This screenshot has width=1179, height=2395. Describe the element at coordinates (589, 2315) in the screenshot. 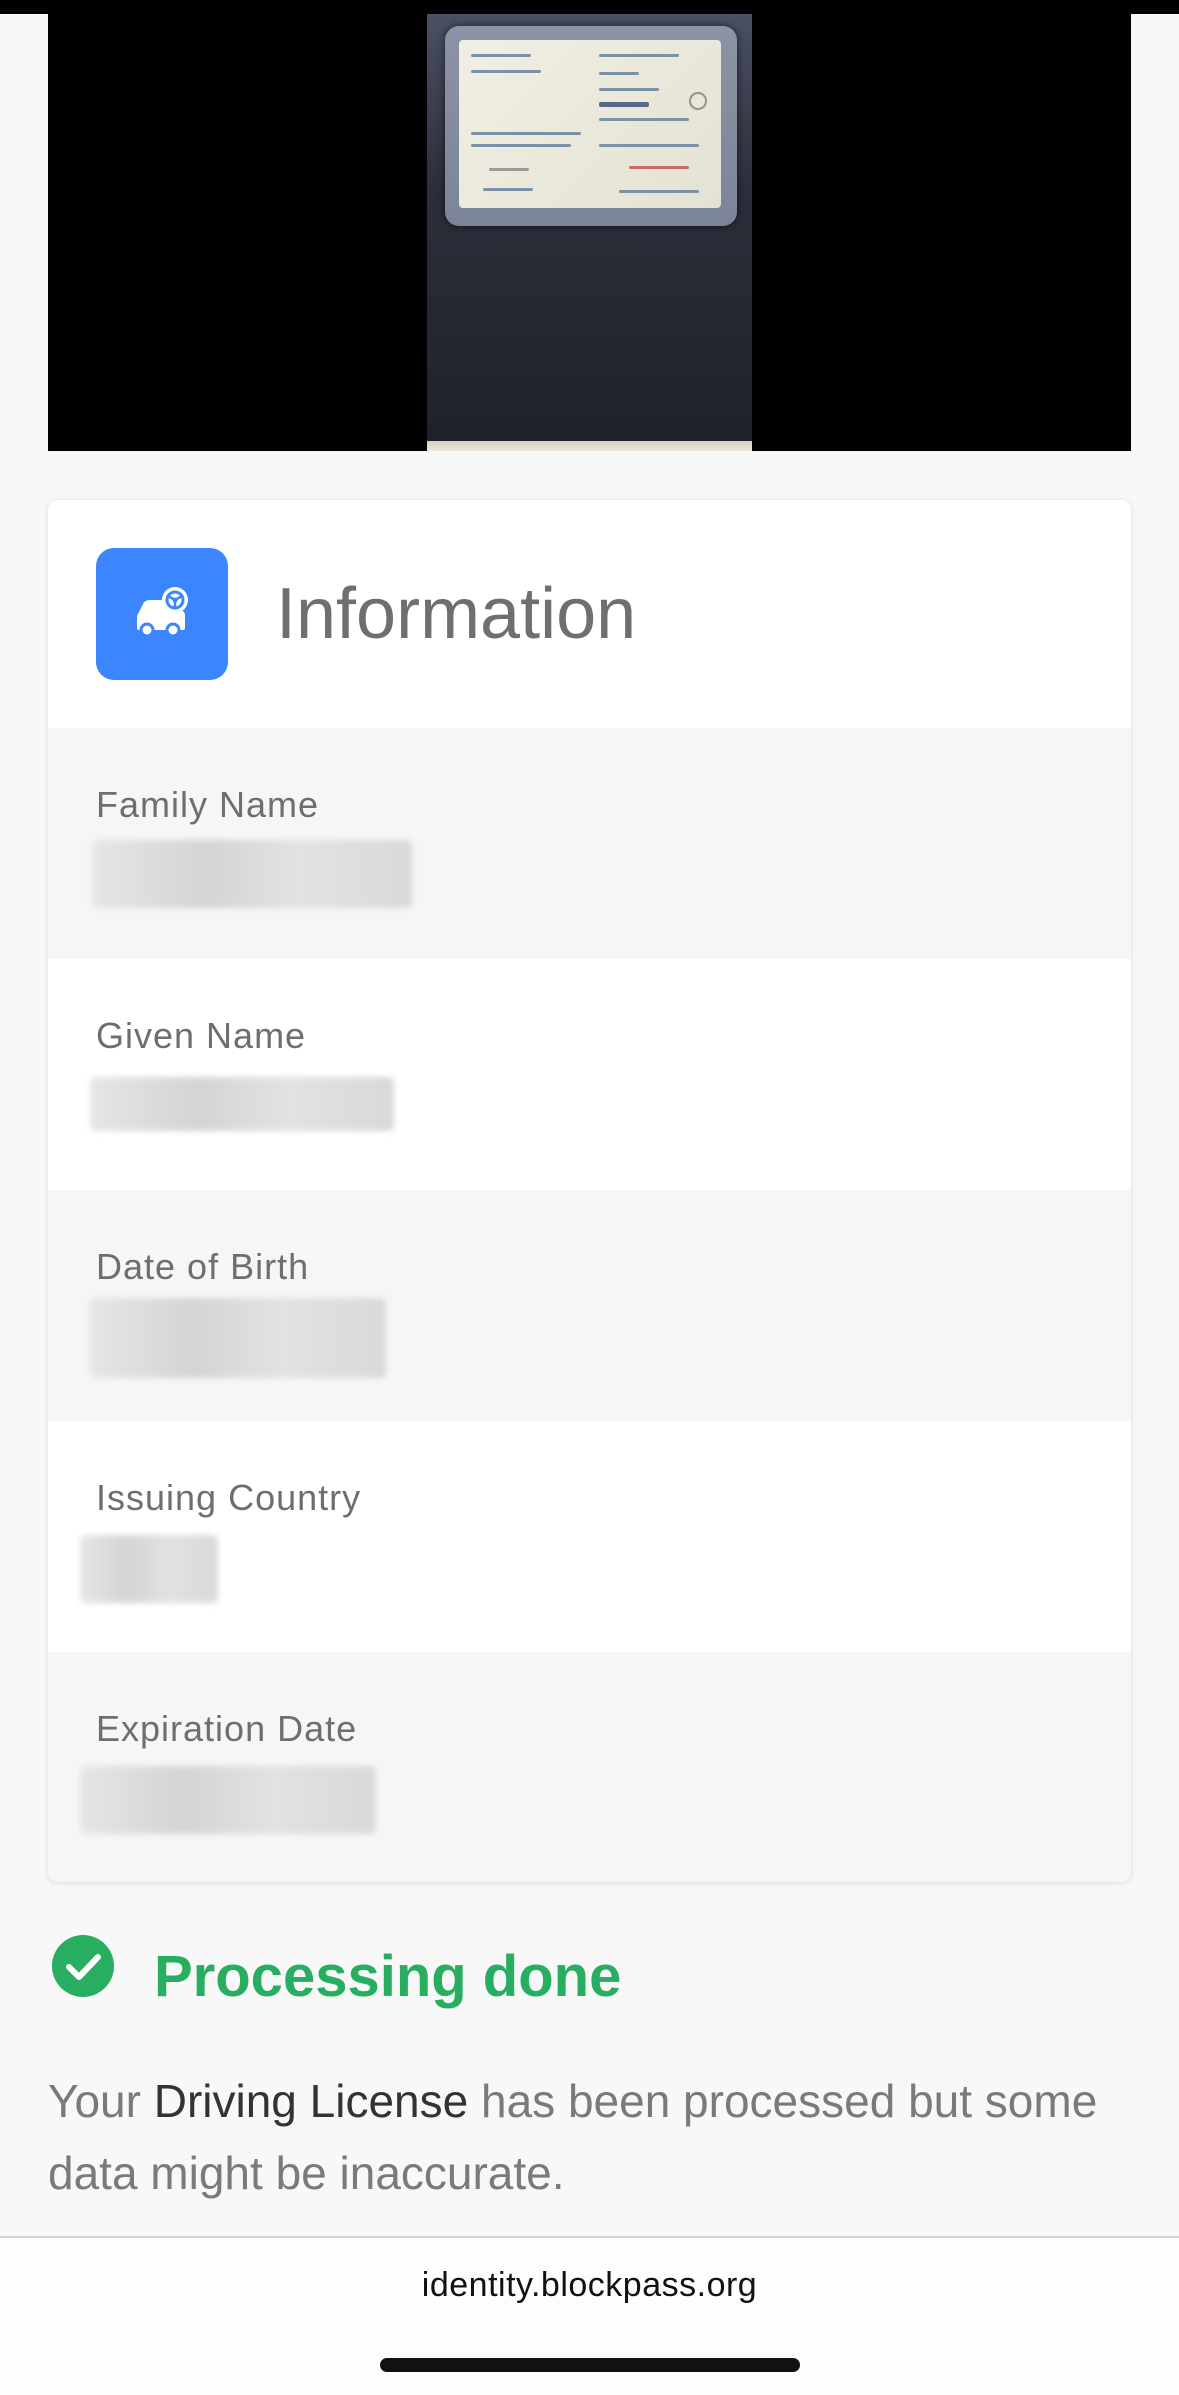

I see `browser-bottom-bar: identity.blockpass.org` at that location.